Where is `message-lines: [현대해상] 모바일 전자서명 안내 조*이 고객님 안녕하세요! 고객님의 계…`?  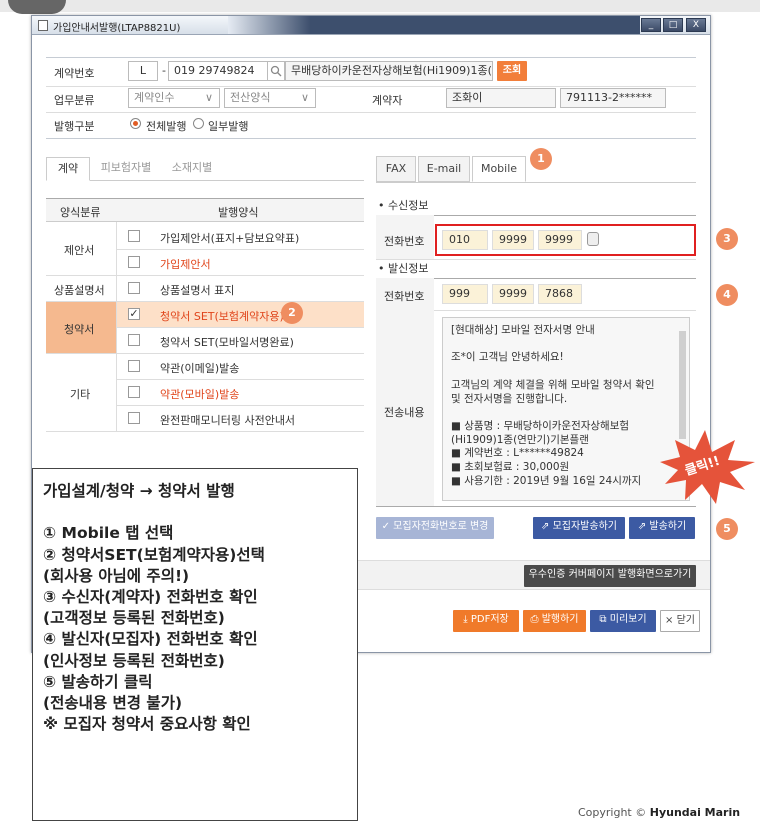
message-lines: [현대해상] 모바일 전자서명 안내 조*이 고객님 안녕하세요! 고객님의 계… is located at coordinates (566, 406).